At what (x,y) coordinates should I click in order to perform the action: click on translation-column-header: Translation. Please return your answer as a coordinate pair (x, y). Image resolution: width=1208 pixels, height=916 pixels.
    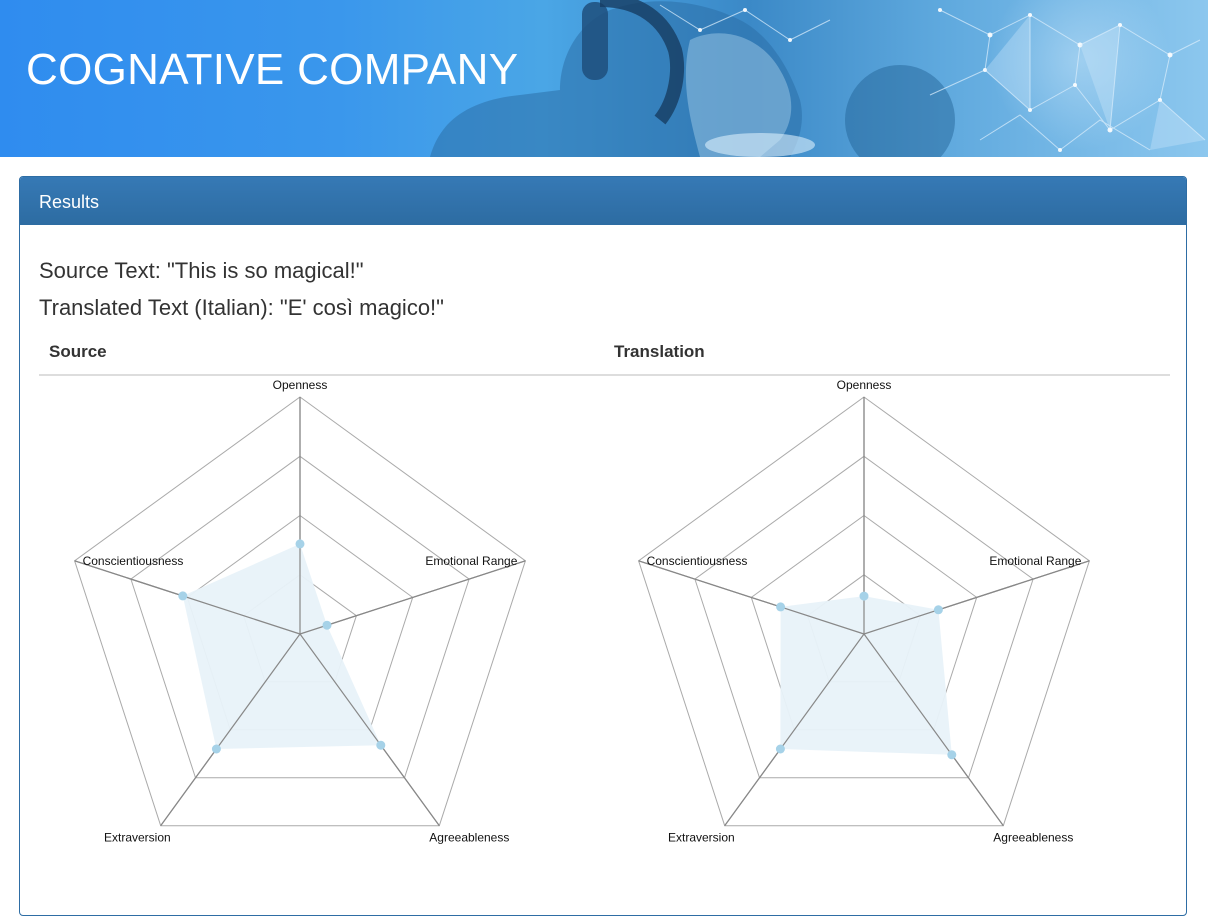
    Looking at the image, I should click on (659, 351).